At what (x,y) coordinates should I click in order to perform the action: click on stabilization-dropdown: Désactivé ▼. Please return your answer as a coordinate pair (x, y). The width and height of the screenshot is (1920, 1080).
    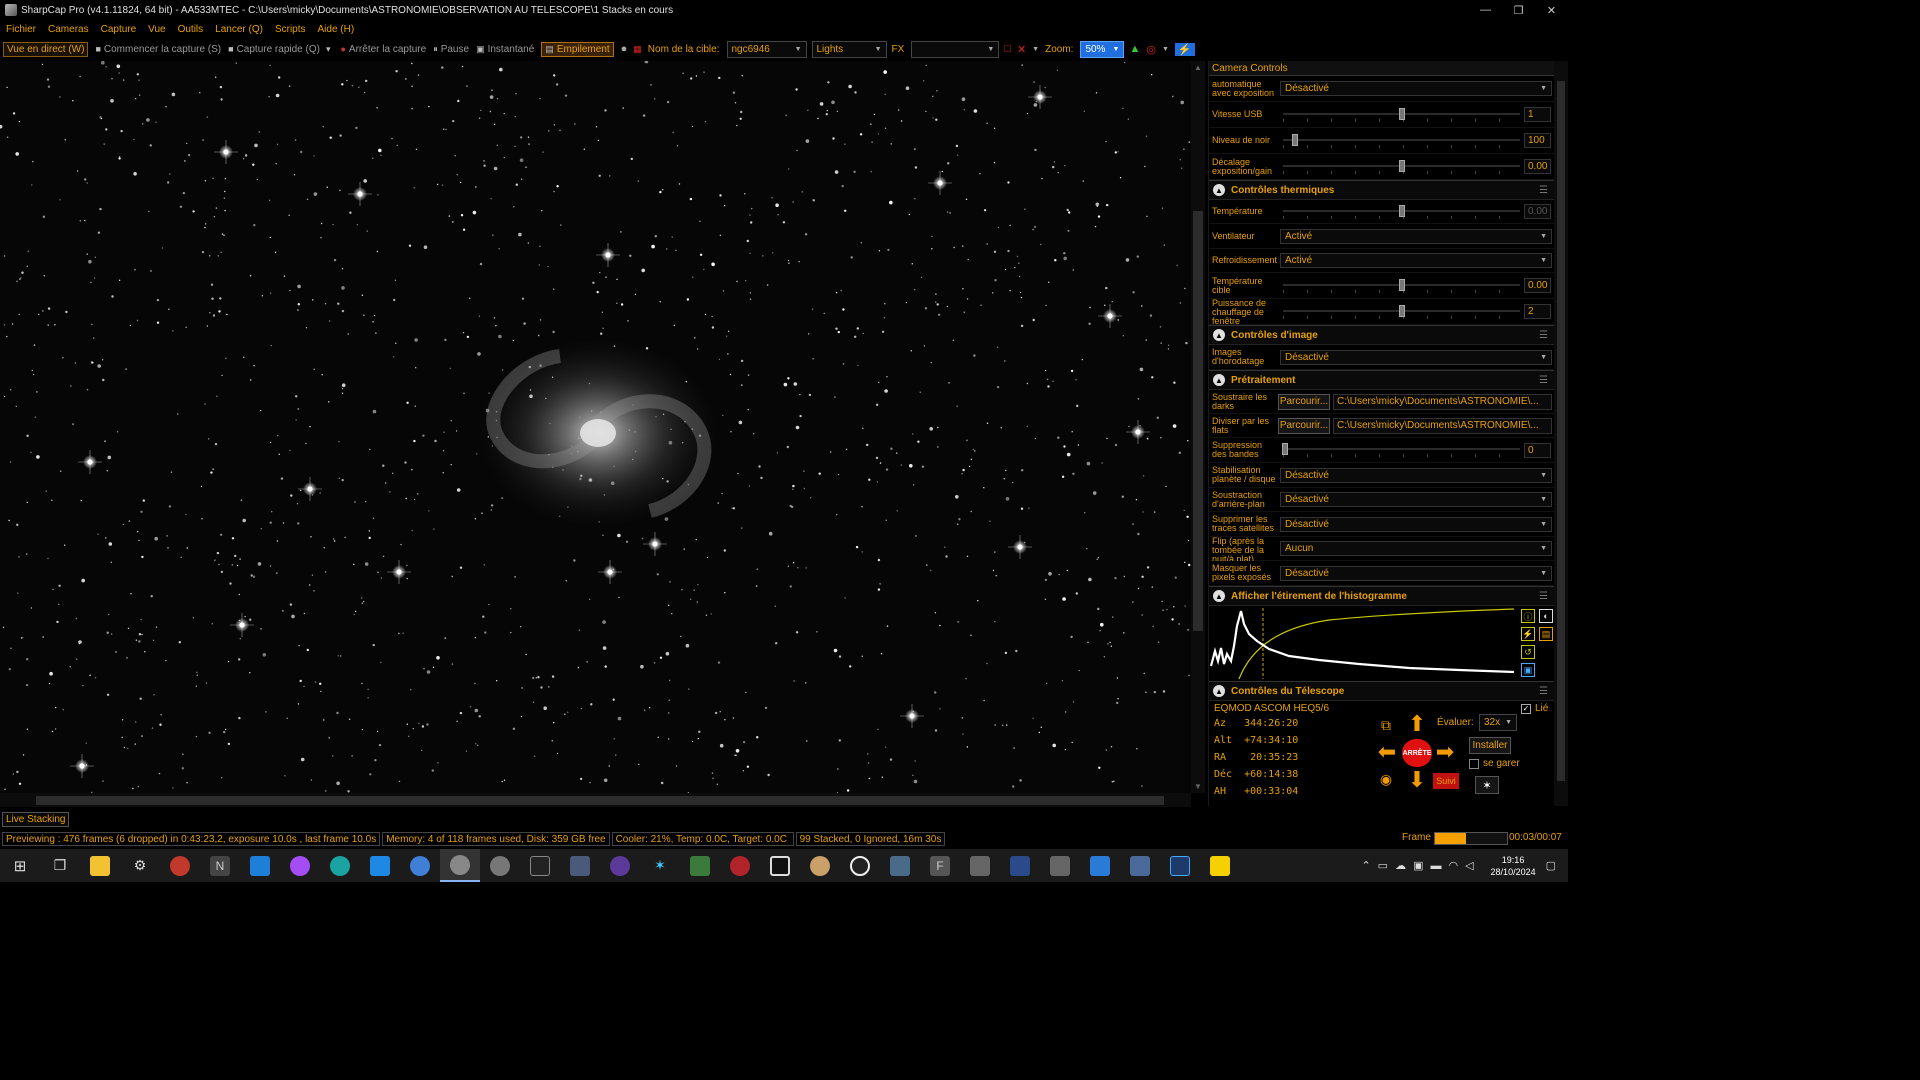
    Looking at the image, I should click on (1416, 475).